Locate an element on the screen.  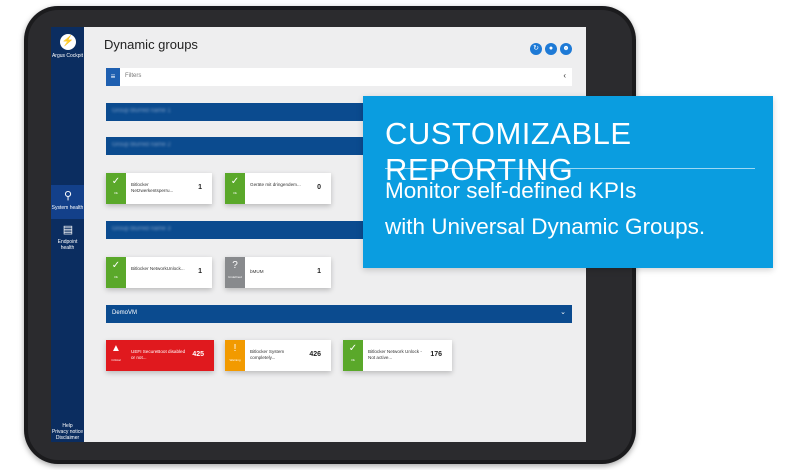
search-icon: ⚲ is located at coordinates (68, 196).